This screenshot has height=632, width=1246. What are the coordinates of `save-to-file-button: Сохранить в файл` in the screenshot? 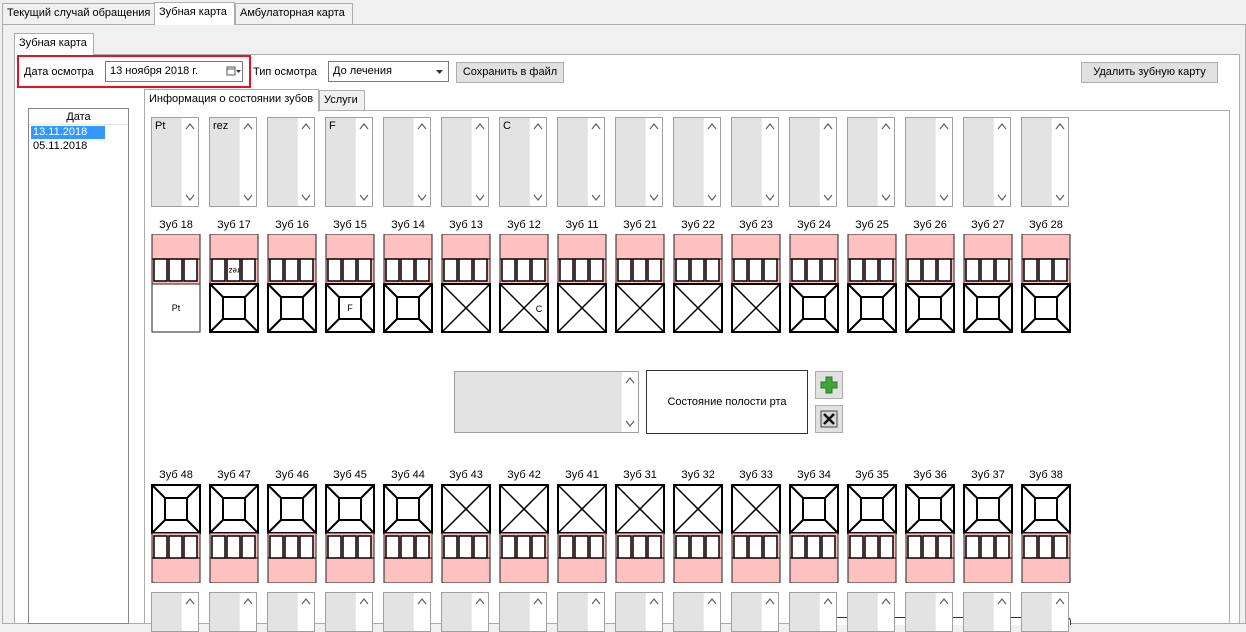 It's located at (510, 72).